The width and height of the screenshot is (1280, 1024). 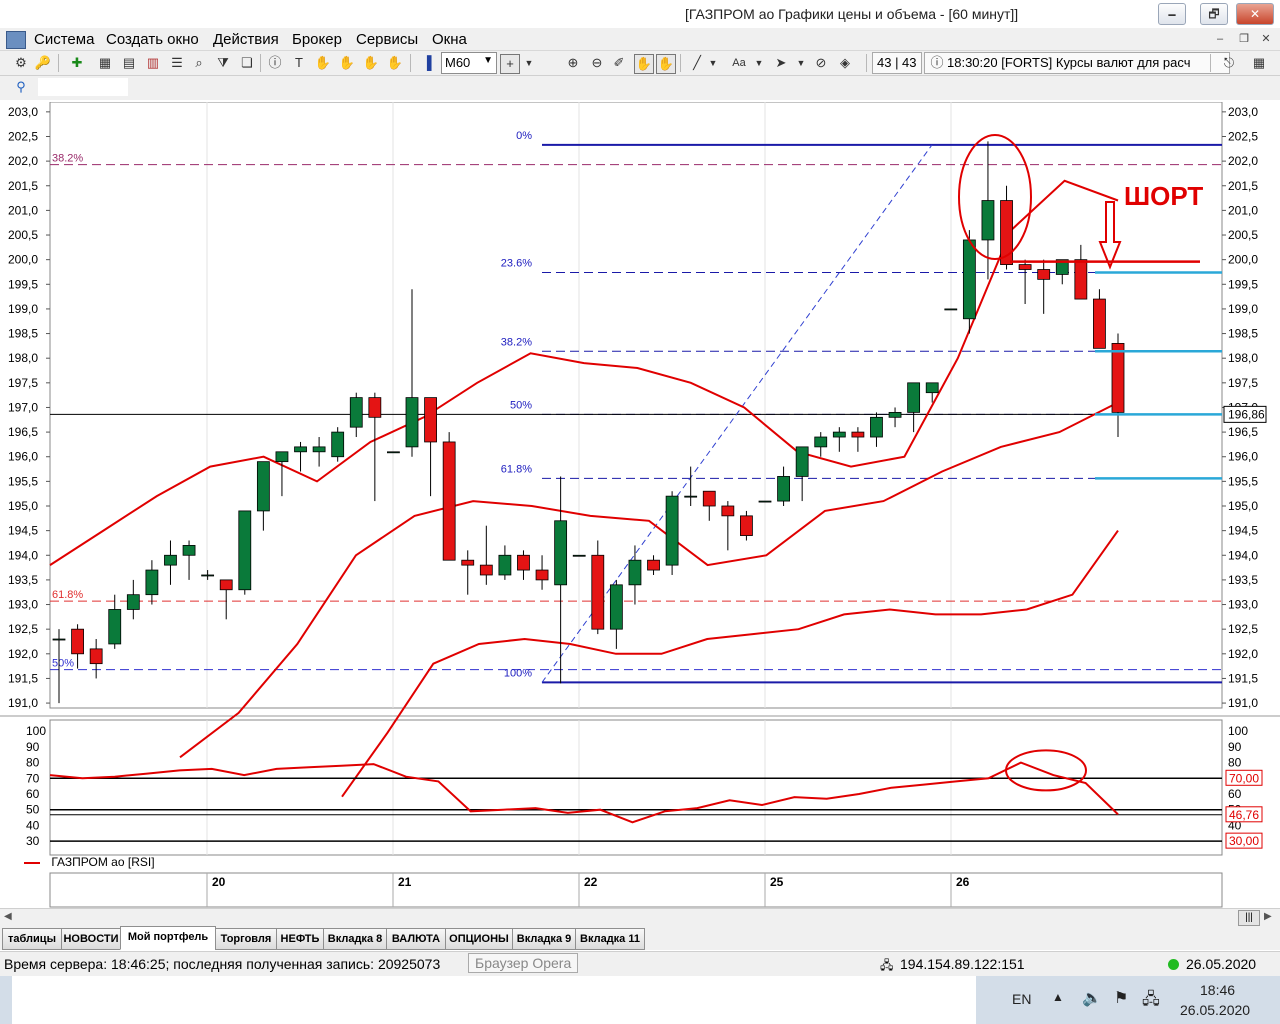 What do you see at coordinates (1058, 997) in the screenshot?
I see `chevron-up-icon: ▲` at bounding box center [1058, 997].